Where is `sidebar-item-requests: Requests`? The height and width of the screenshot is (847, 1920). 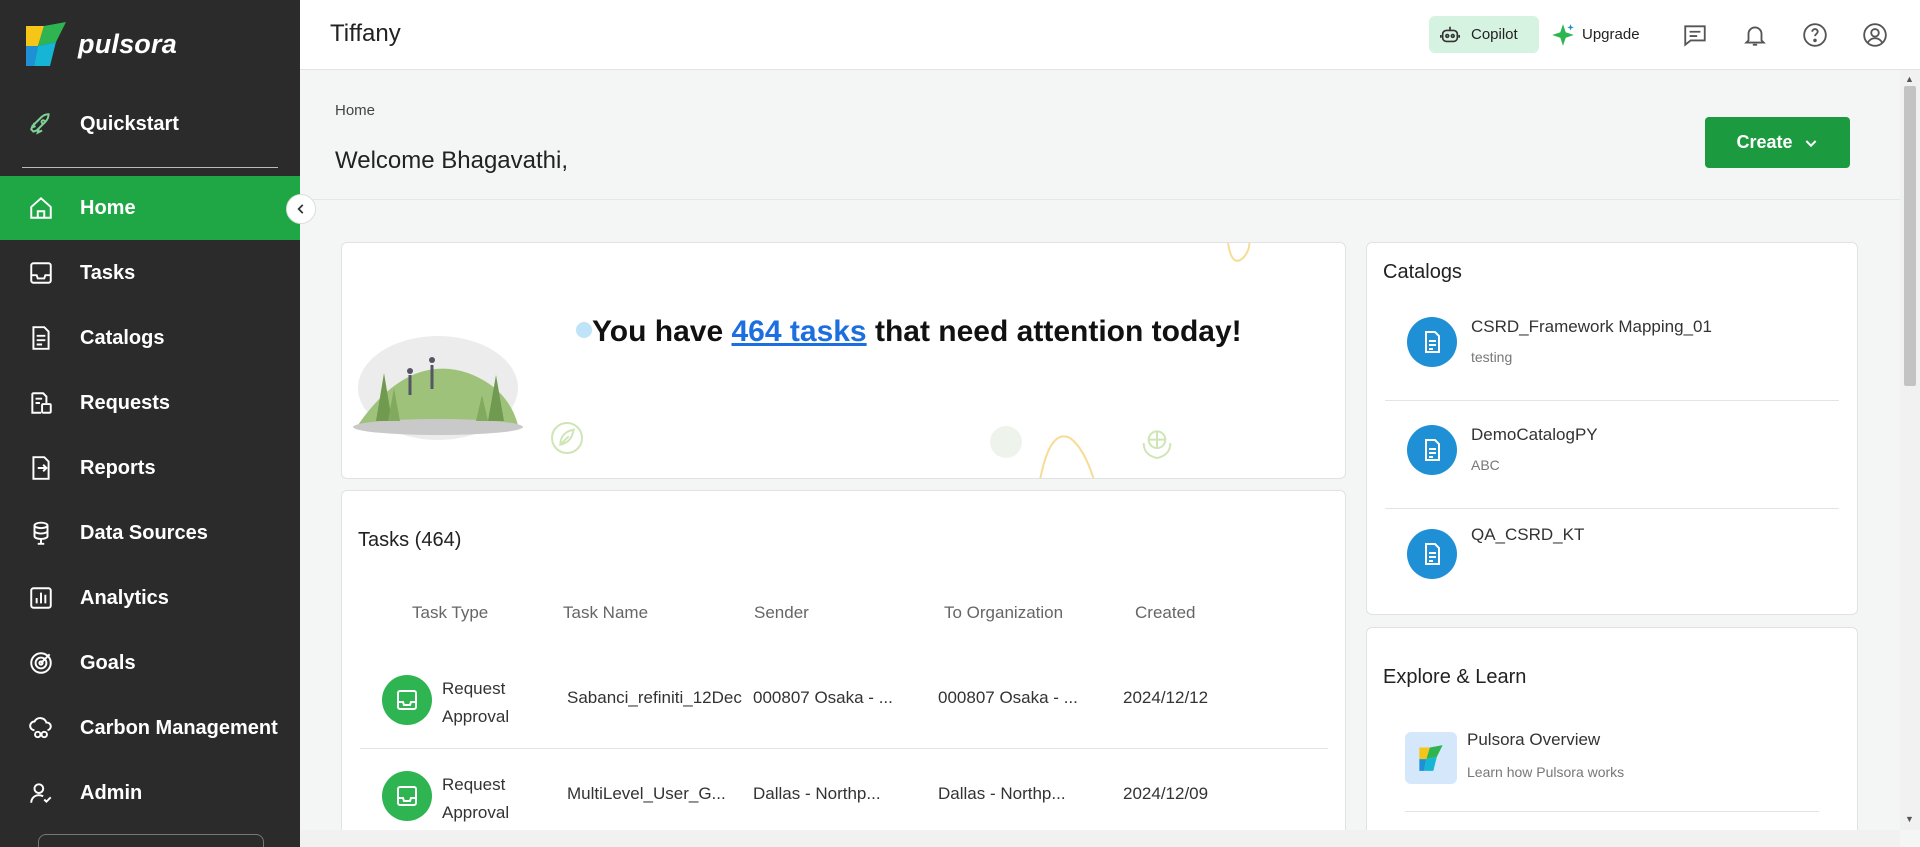 sidebar-item-requests: Requests is located at coordinates (150, 403).